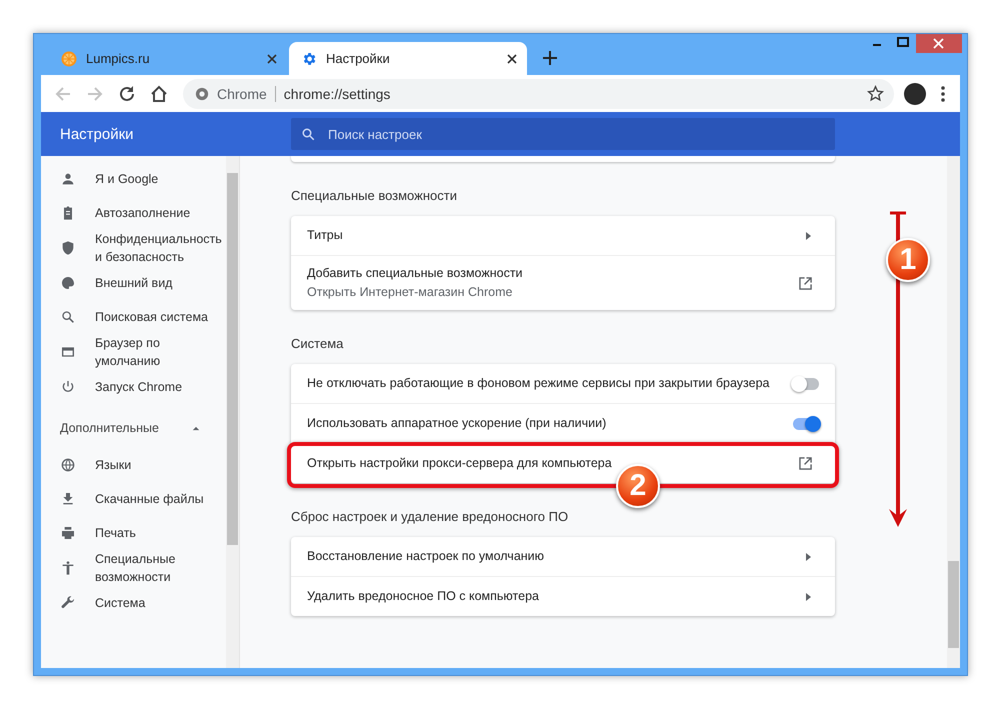 The height and width of the screenshot is (710, 1000). I want to click on search-field: Поиск настроек, so click(563, 134).